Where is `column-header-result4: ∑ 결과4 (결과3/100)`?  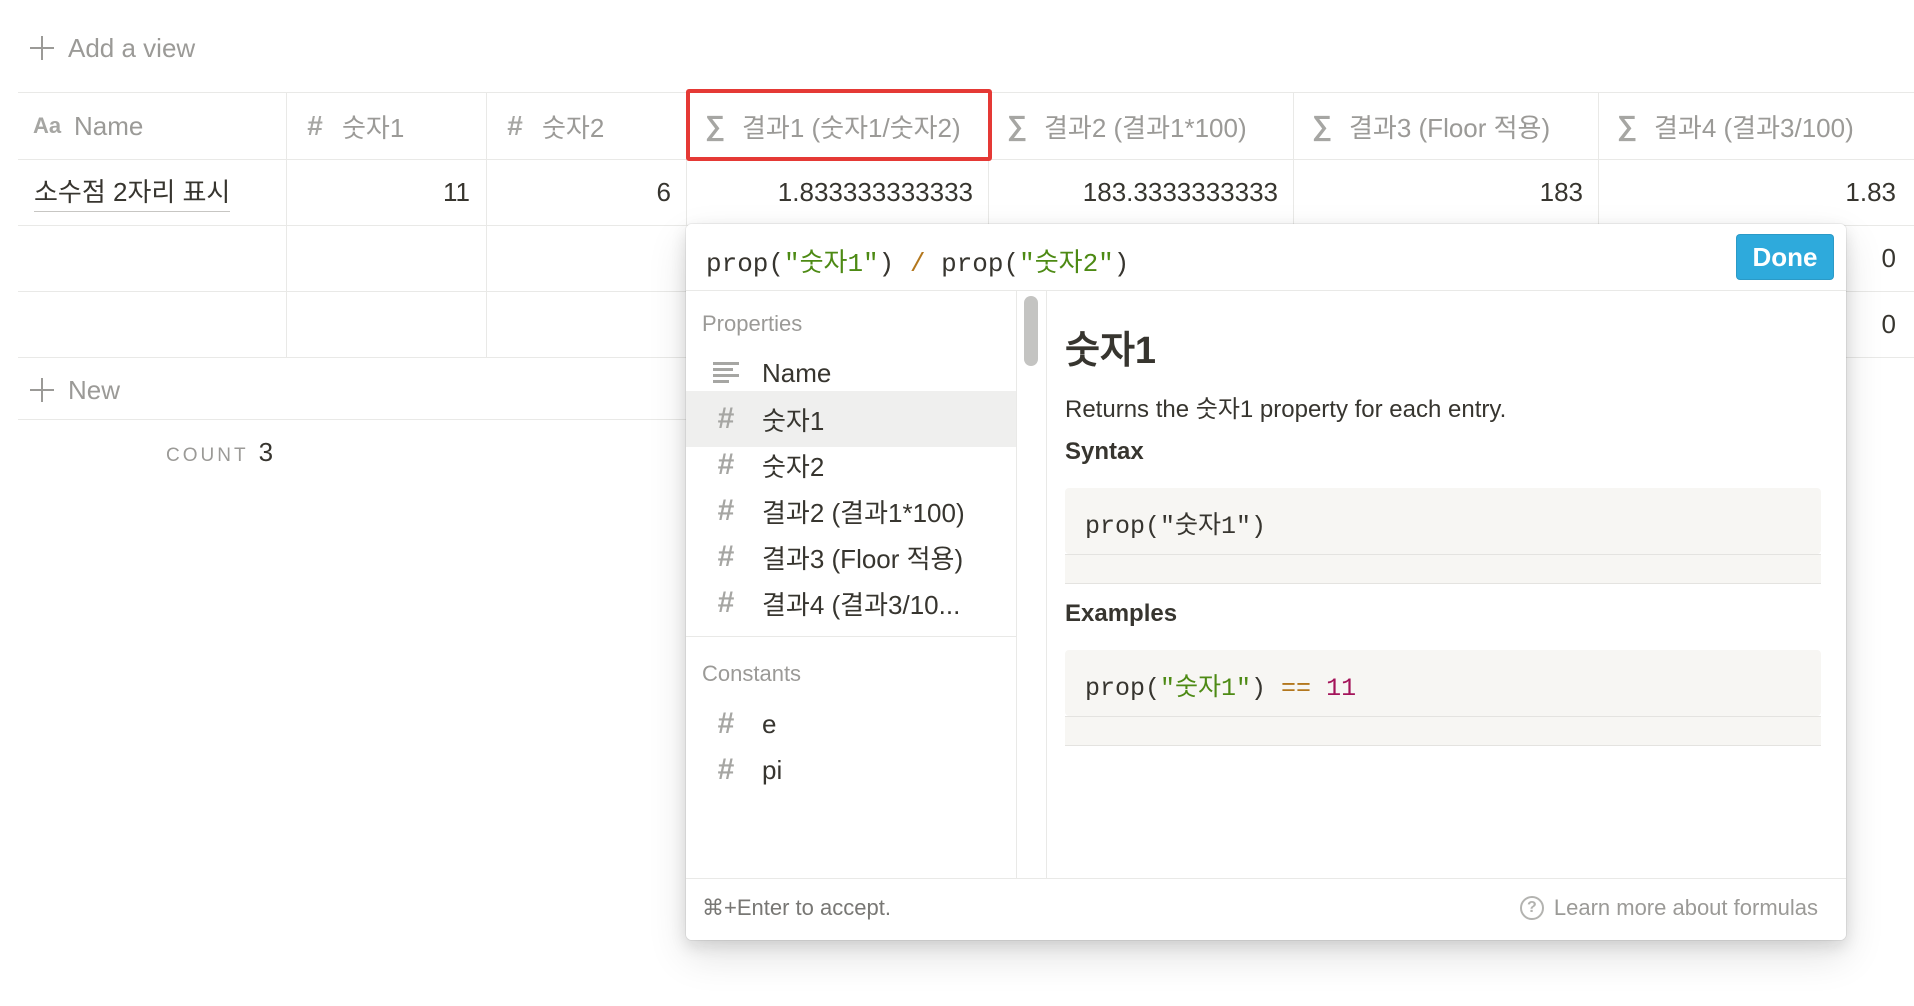
column-header-result4: ∑ 결과4 (결과3/100) is located at coordinates (1733, 126).